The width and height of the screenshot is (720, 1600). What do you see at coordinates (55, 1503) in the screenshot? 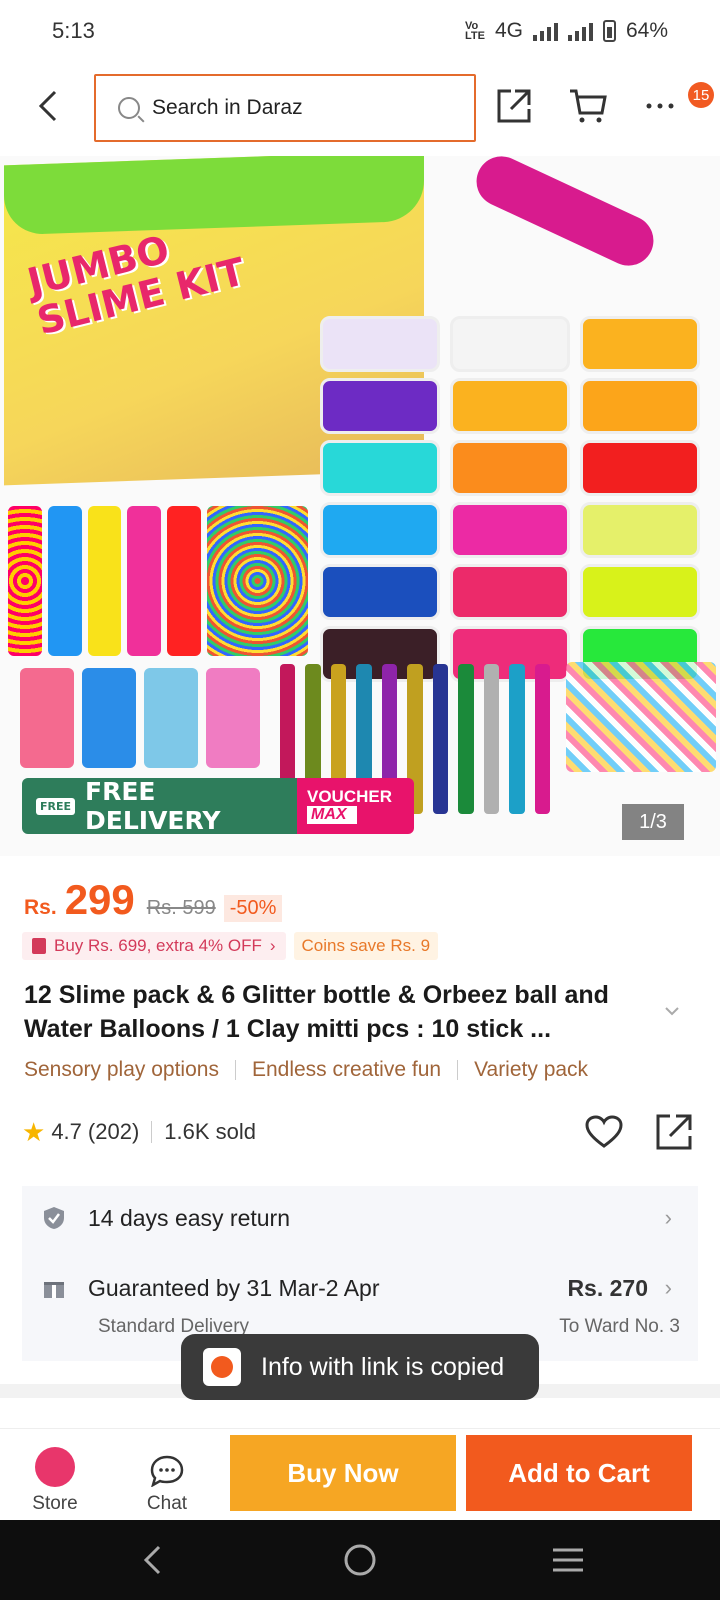
I see `store-label: Store` at bounding box center [55, 1503].